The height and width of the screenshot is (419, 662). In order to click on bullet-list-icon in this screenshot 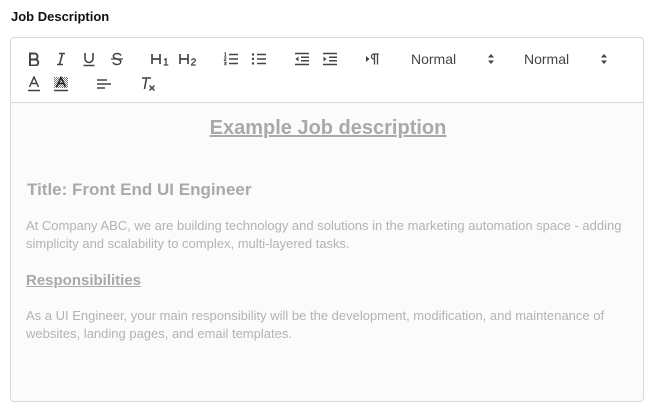, I will do `click(258, 59)`.